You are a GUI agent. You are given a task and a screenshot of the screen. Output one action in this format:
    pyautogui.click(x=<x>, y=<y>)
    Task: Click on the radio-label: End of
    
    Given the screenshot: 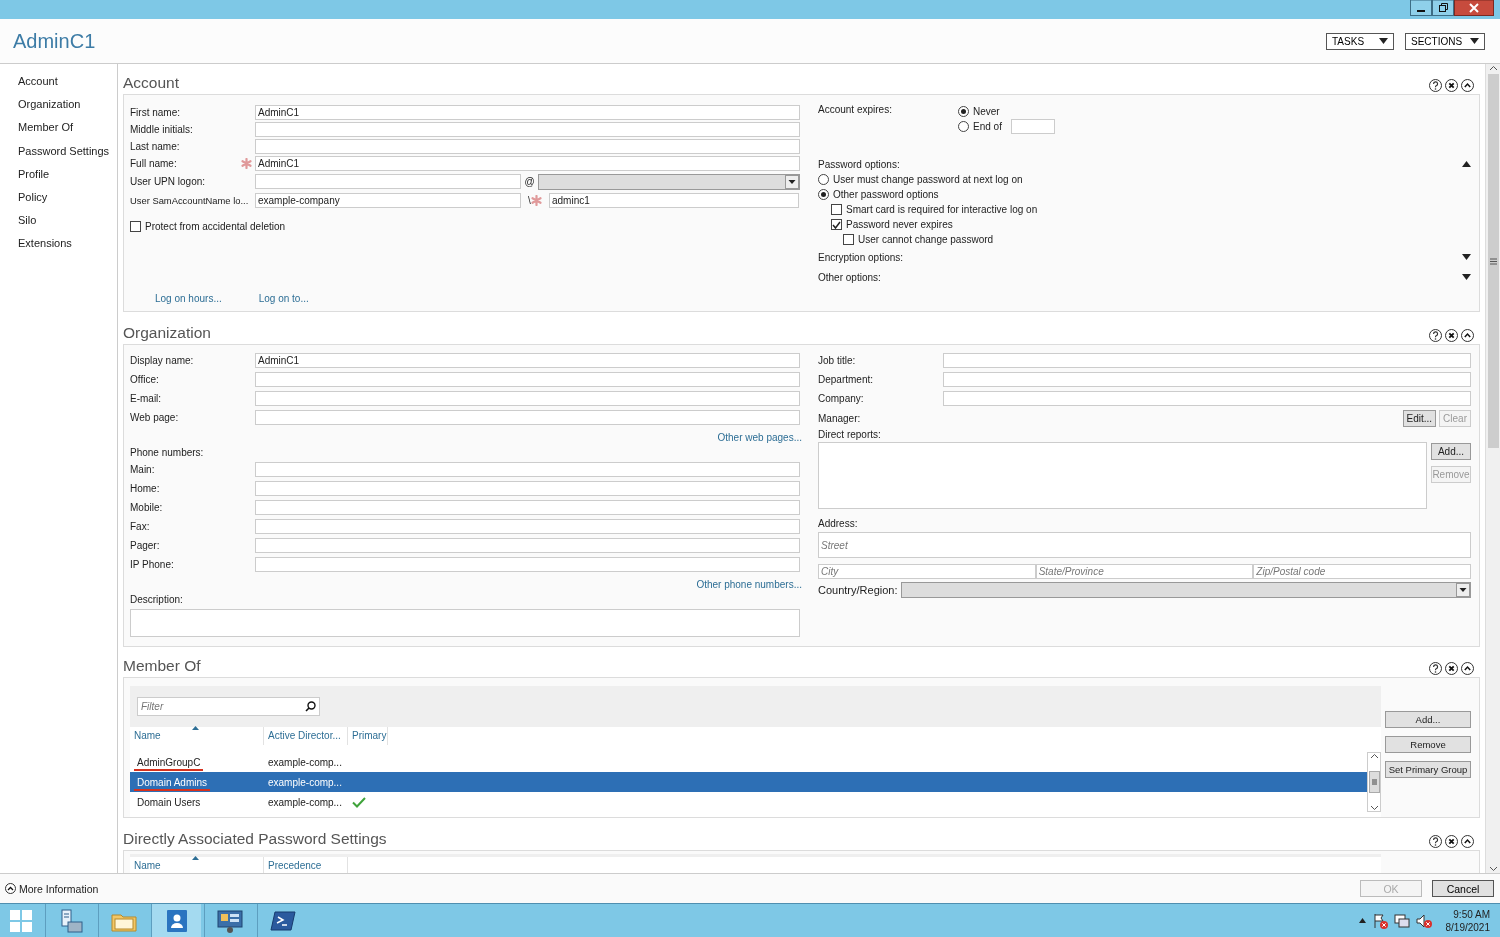 What is the action you would take?
    pyautogui.click(x=987, y=126)
    